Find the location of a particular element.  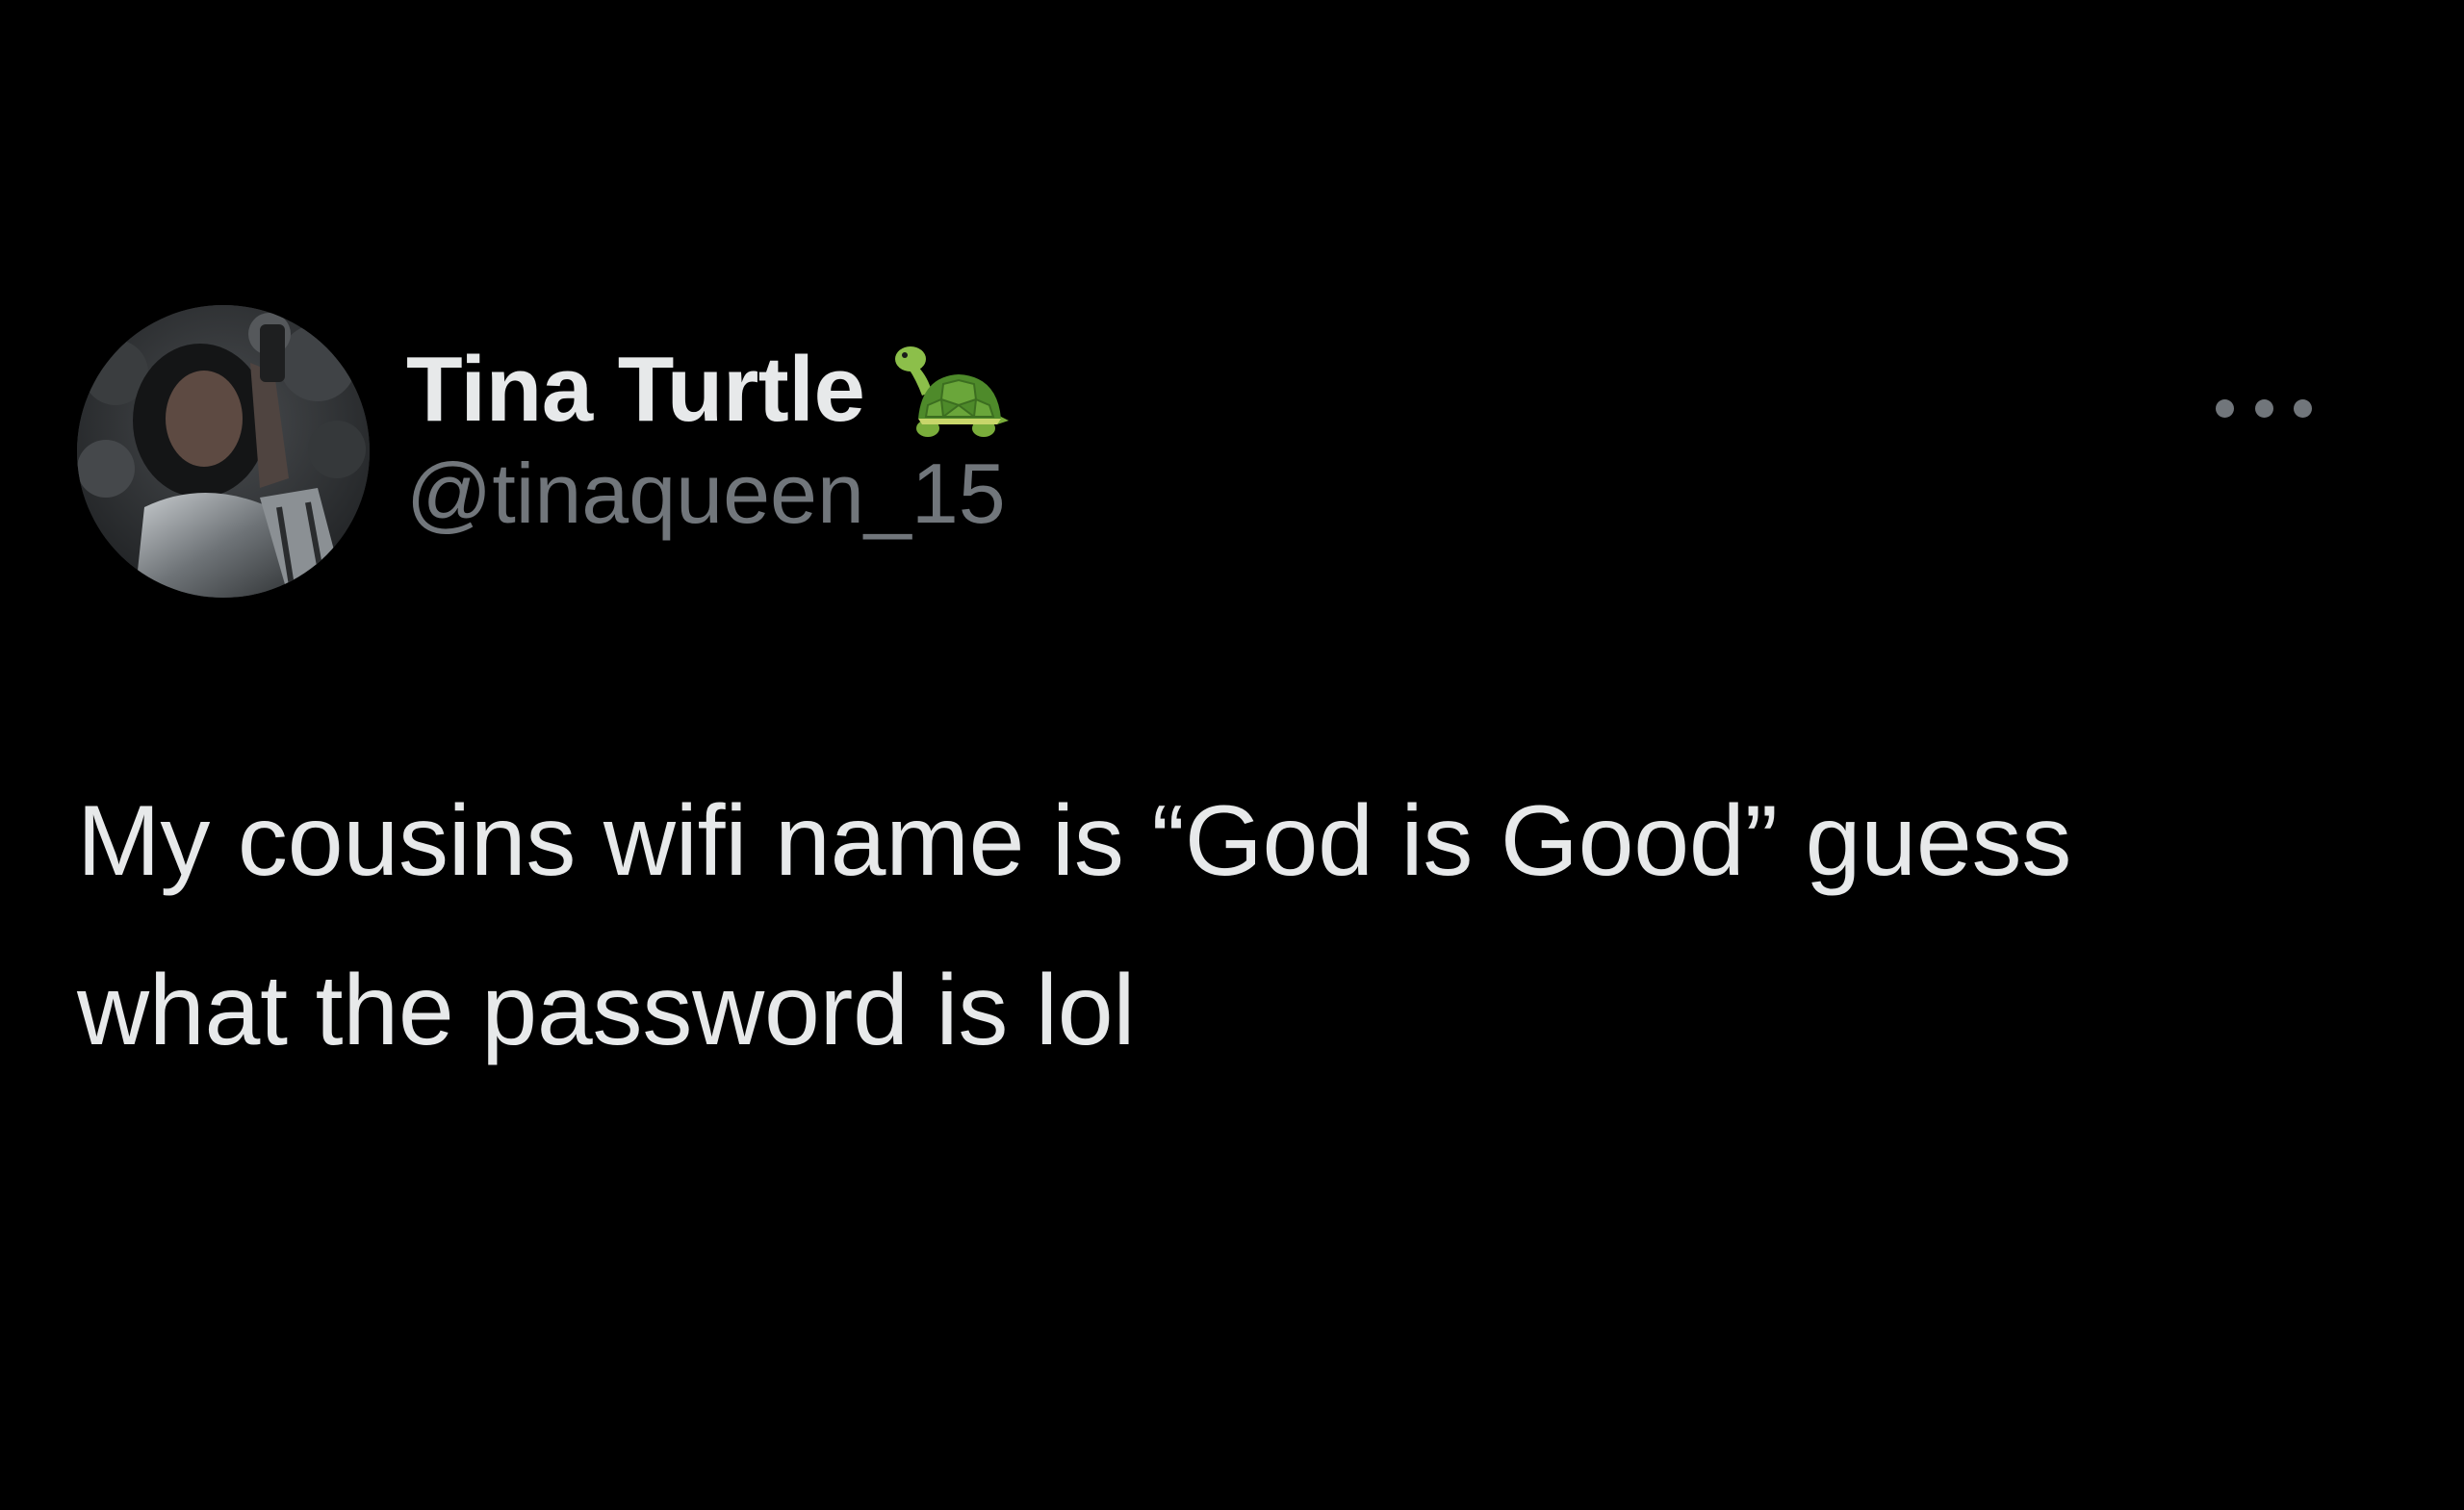

avatar-image is located at coordinates (223, 451).